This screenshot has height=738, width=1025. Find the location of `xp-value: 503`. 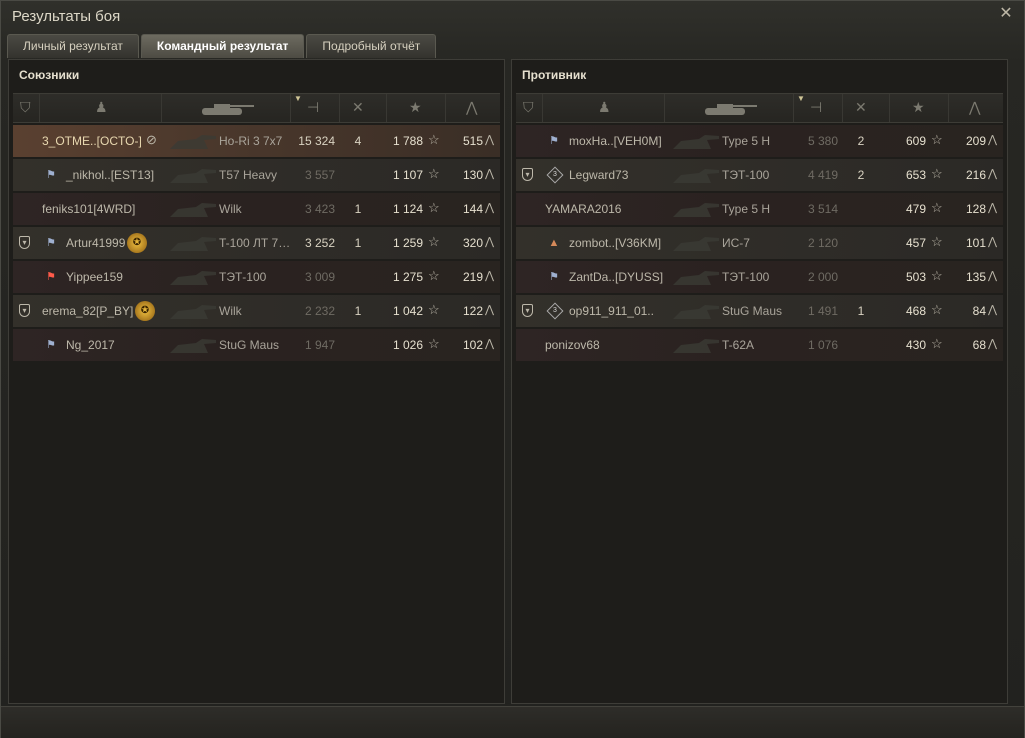

xp-value: 503 is located at coordinates (915, 277).